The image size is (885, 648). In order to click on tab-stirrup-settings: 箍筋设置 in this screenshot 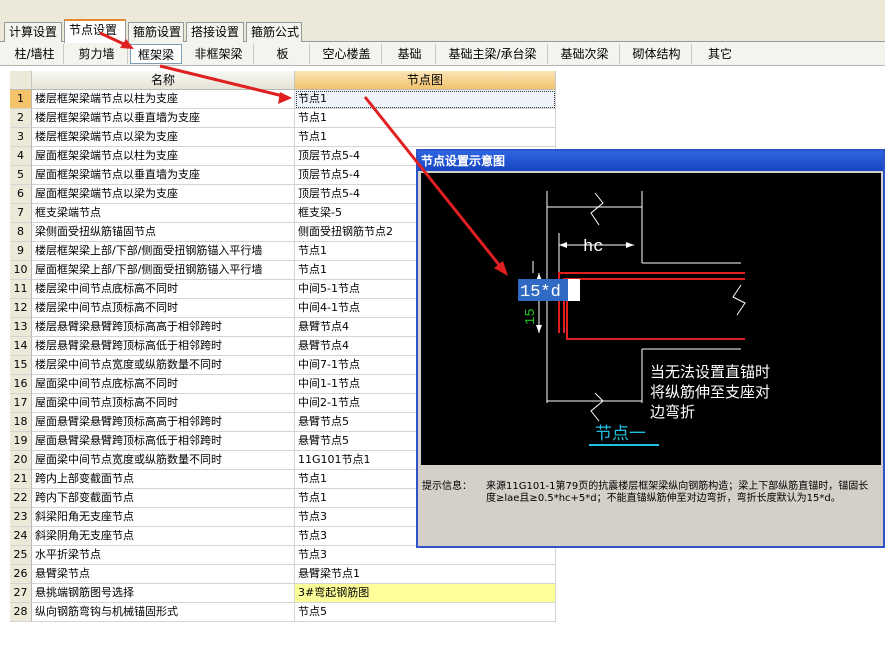, I will do `click(156, 32)`.